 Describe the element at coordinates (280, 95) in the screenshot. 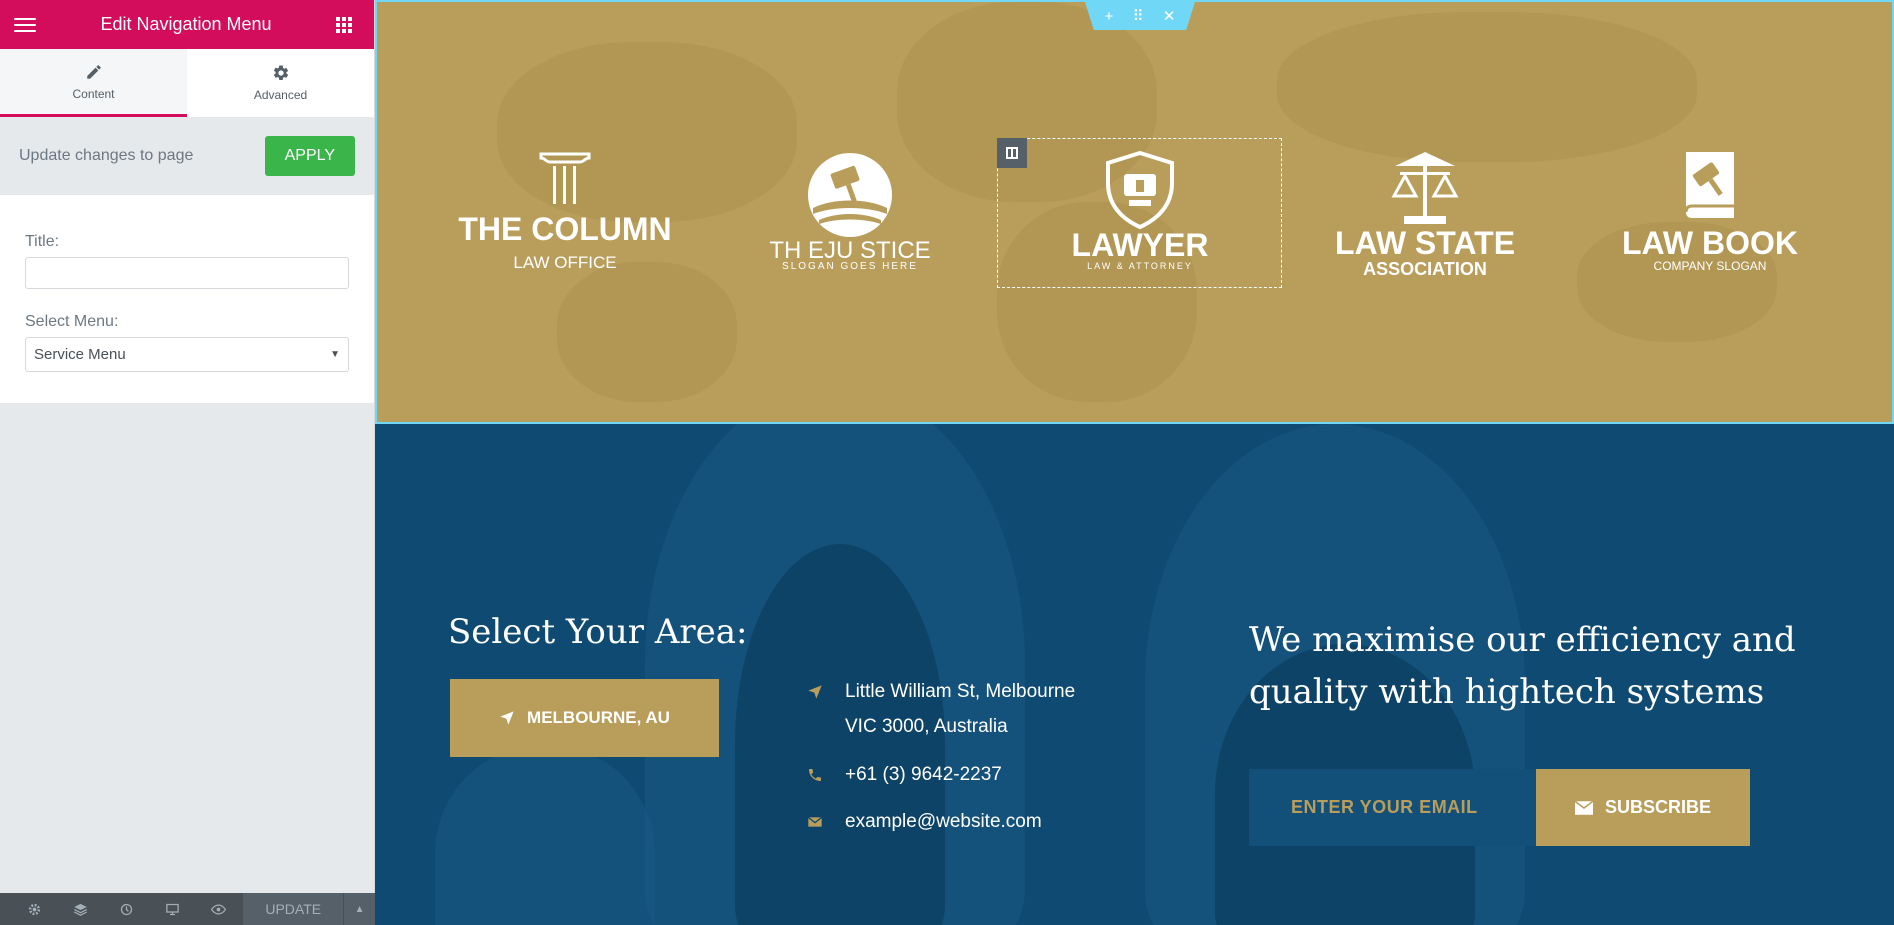

I see `tab-advanced-label: Advanced` at that location.